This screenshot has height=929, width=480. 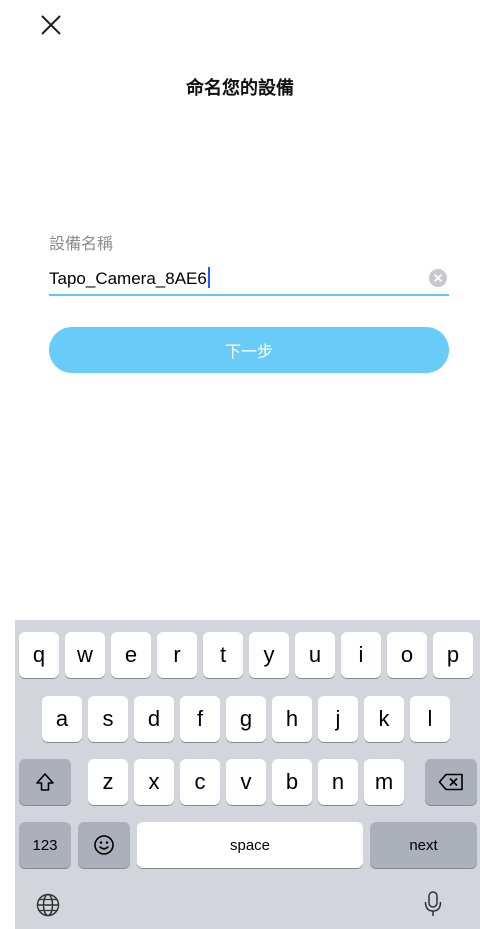 I want to click on text-caret, so click(x=208, y=277).